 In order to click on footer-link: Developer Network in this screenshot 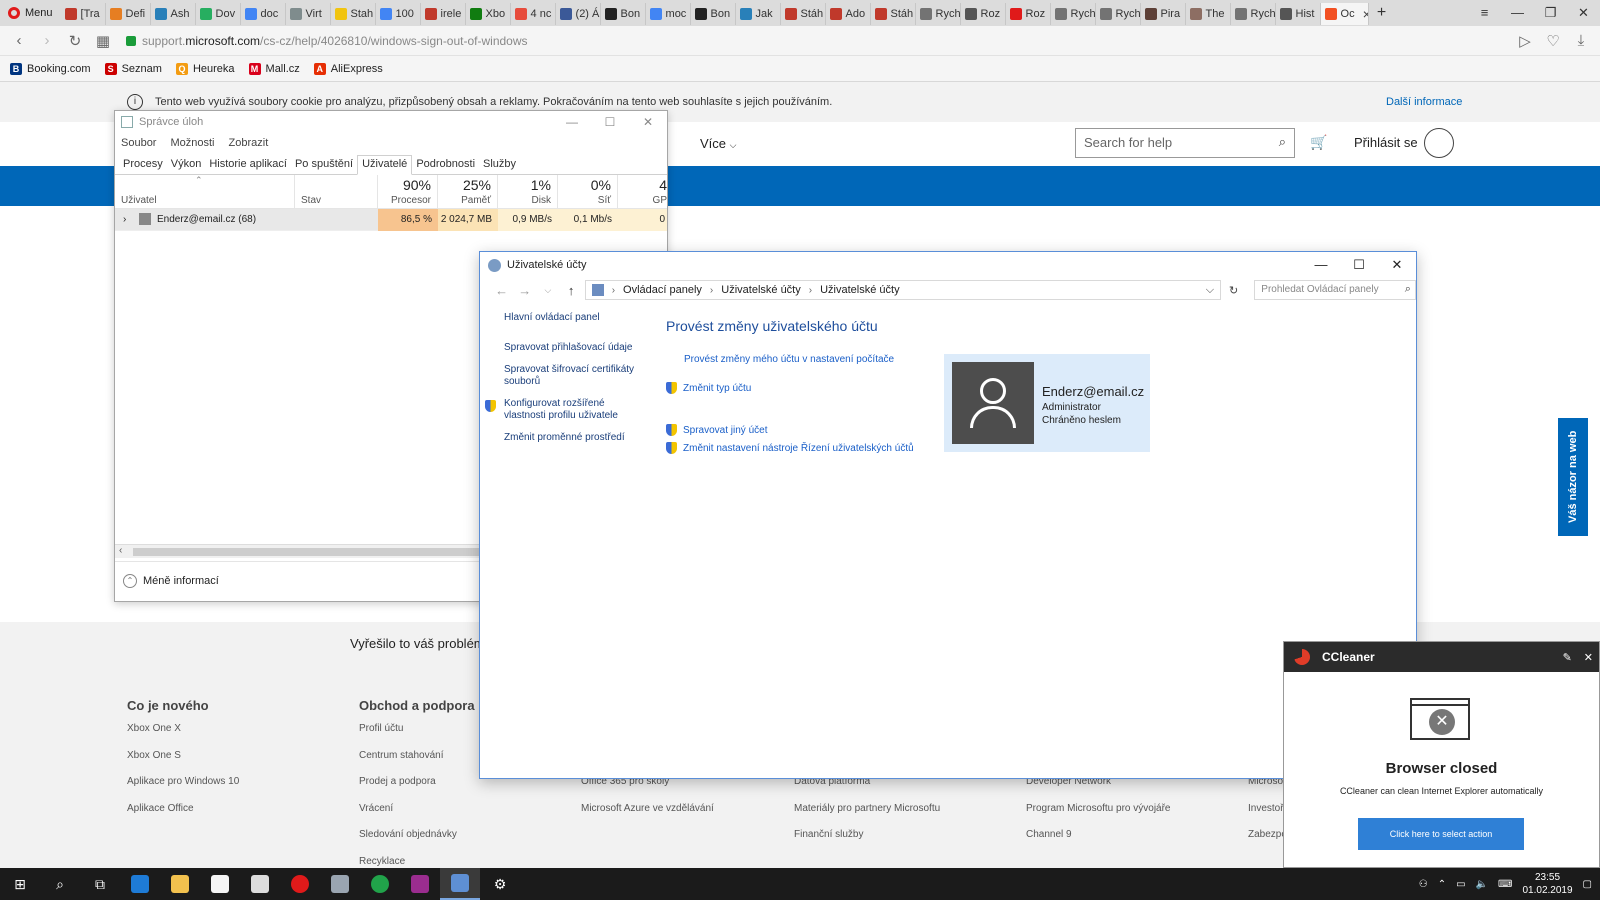, I will do `click(1098, 789)`.